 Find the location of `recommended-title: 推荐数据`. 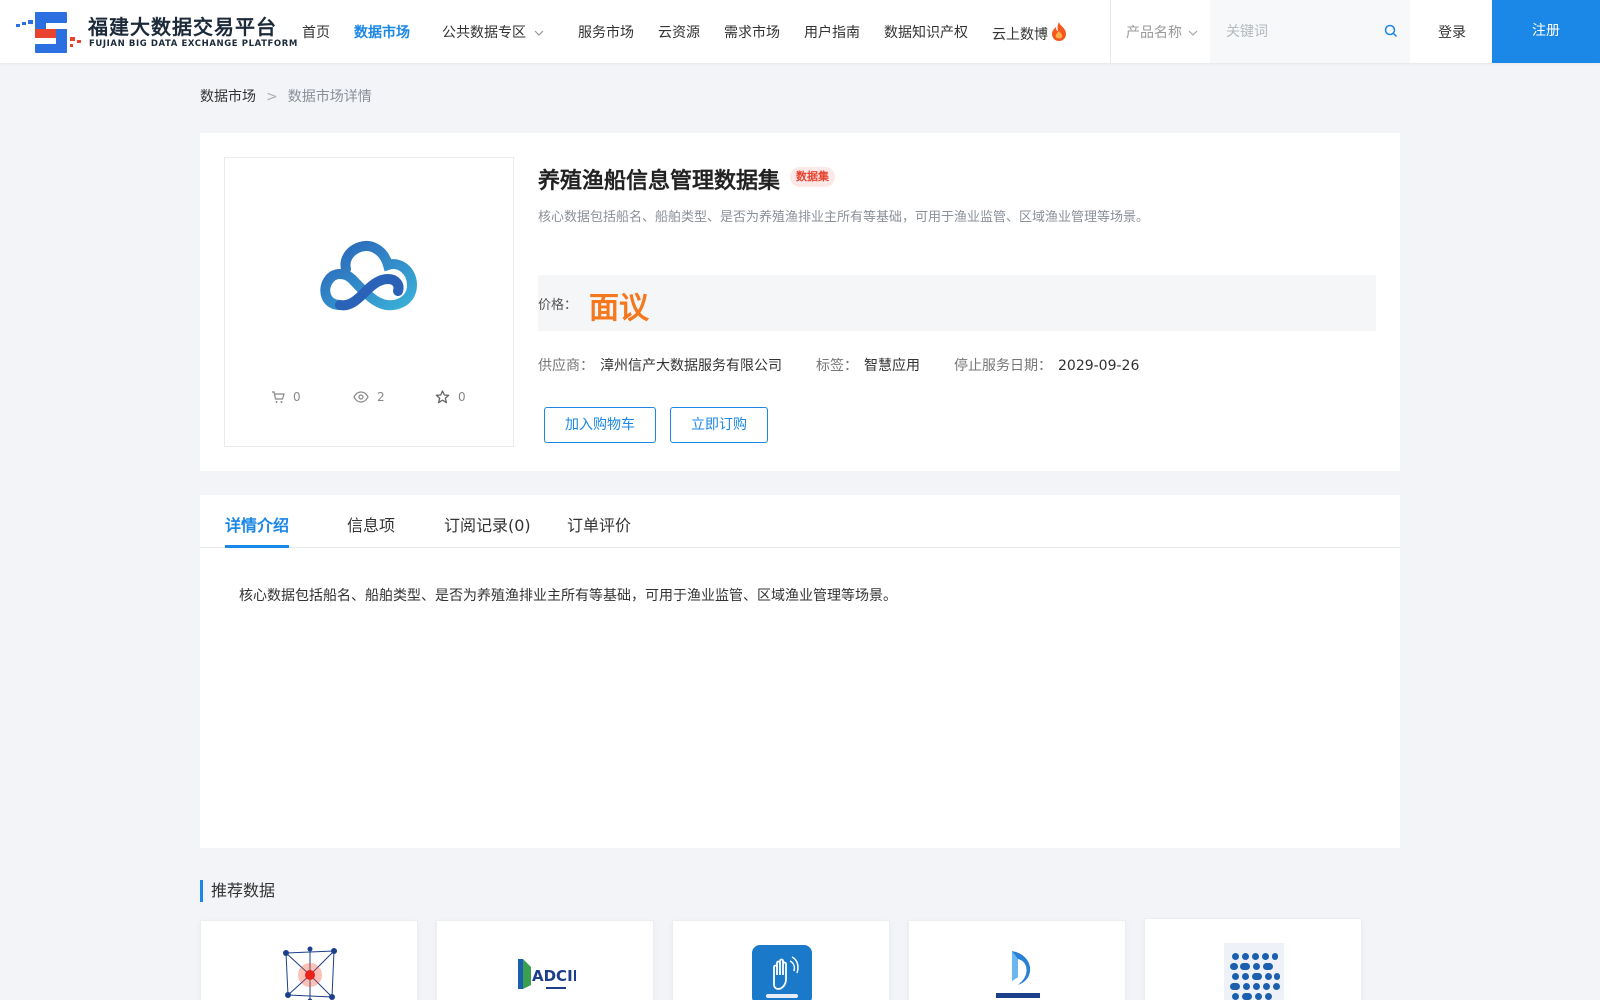

recommended-title: 推荐数据 is located at coordinates (237, 891).